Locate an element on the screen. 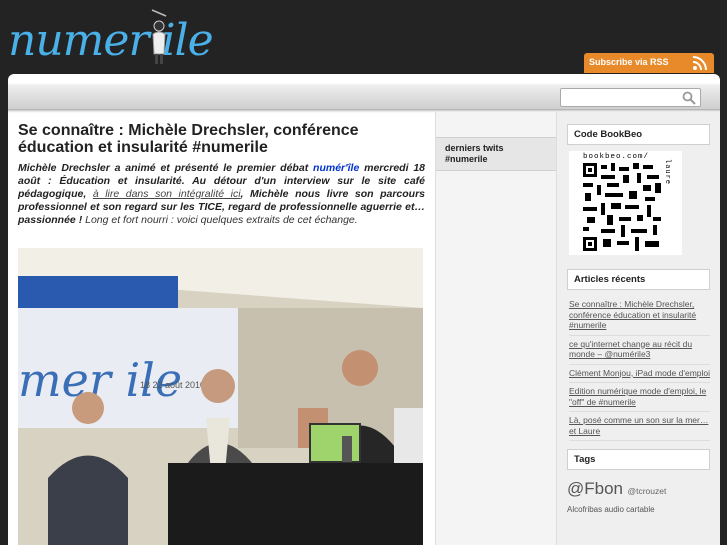 This screenshot has height=545, width=727. site-logo: numer ile is located at coordinates (123, 37).